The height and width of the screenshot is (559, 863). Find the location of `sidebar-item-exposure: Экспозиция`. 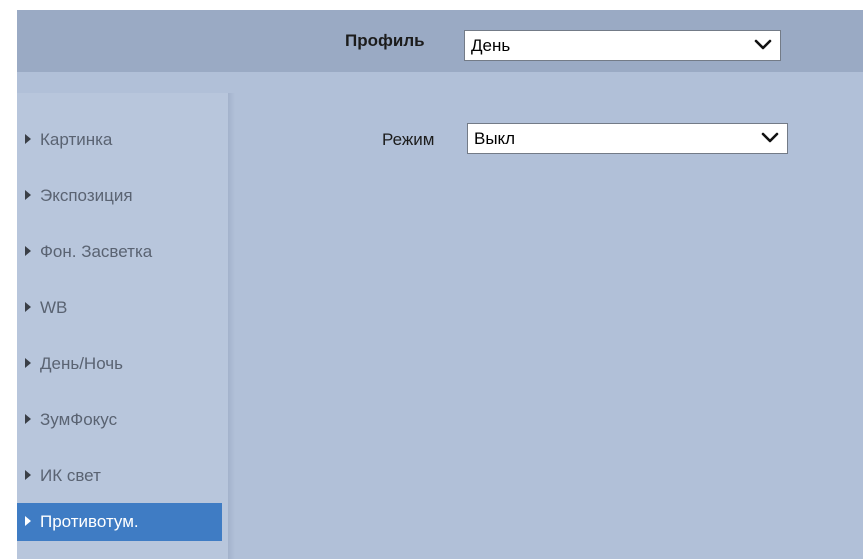

sidebar-item-exposure: Экспозиция is located at coordinates (119, 196).